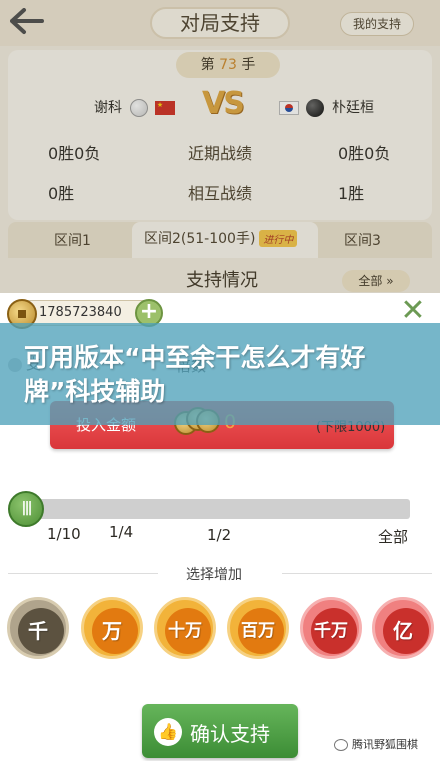 This screenshot has height=761, width=440. I want to click on chip-label: 十万, so click(185, 631).